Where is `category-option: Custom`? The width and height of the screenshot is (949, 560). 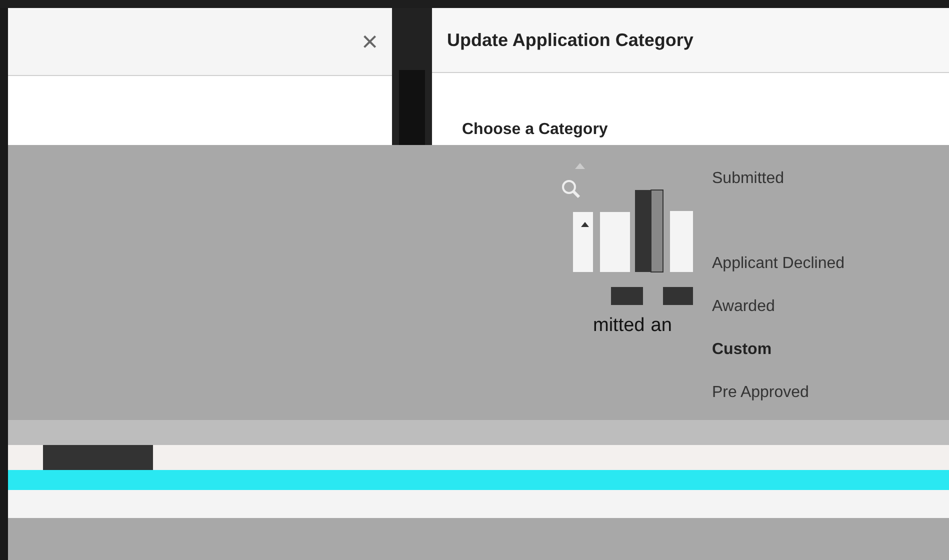
category-option: Custom is located at coordinates (778, 349).